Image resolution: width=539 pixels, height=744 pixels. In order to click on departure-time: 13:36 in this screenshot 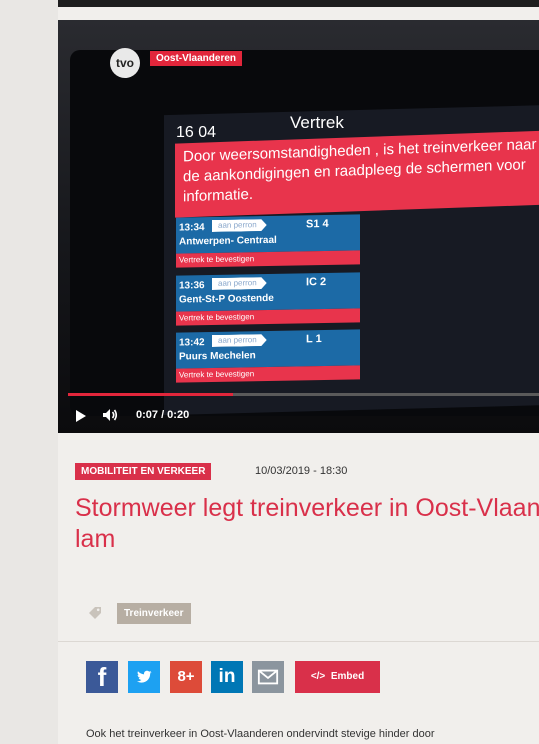, I will do `click(192, 286)`.